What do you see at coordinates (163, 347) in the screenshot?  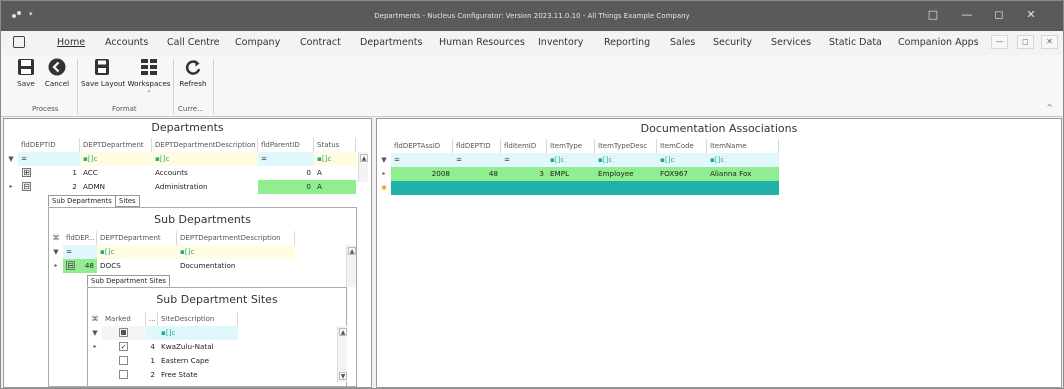 I see `table-row-selected: ▸ ✓ 4 KwaZulu-Natal` at bounding box center [163, 347].